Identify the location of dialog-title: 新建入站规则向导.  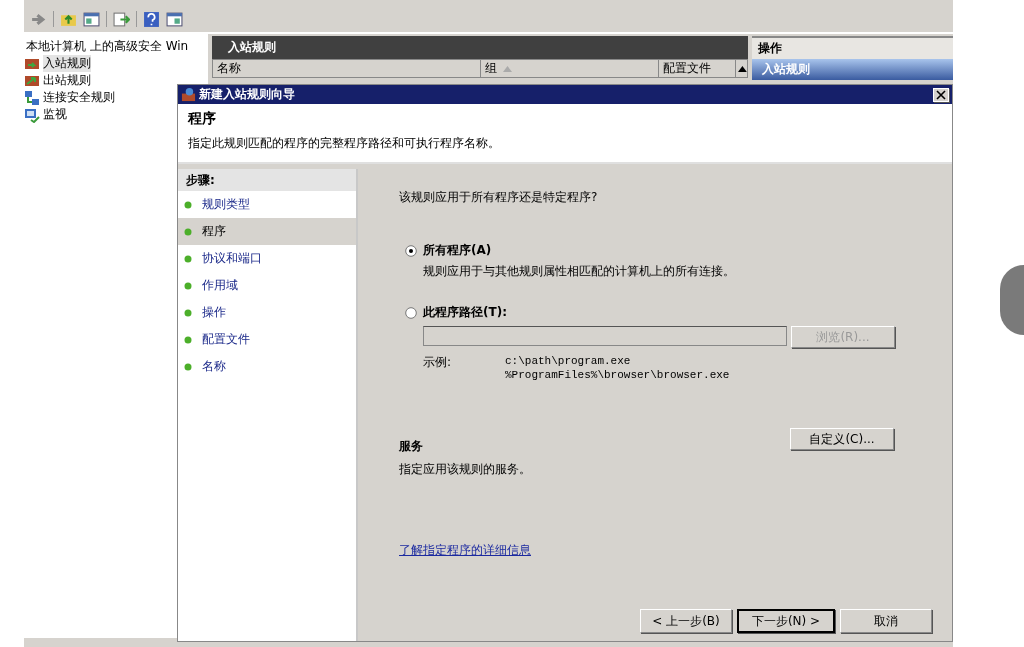
(247, 94).